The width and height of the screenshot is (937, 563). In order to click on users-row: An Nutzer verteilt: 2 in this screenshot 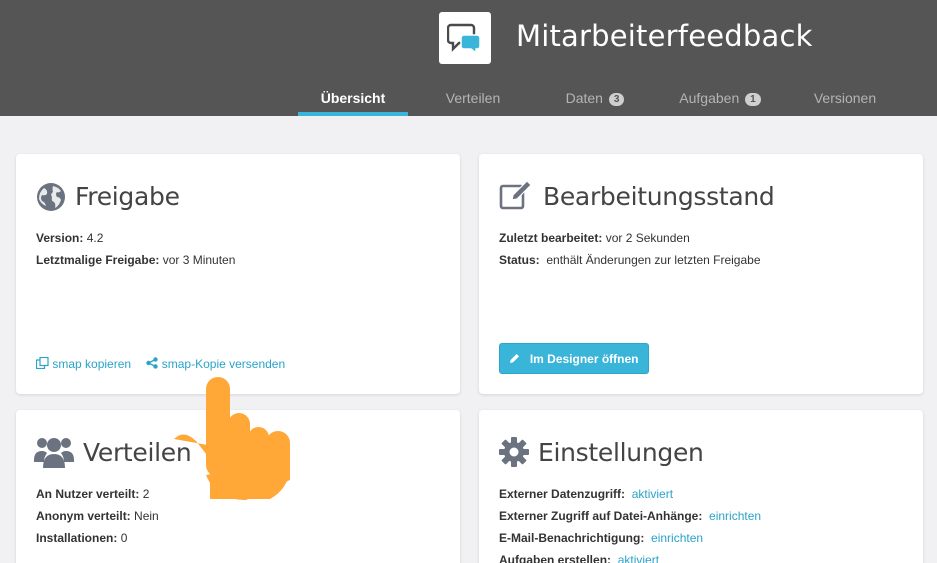, I will do `click(97, 494)`.